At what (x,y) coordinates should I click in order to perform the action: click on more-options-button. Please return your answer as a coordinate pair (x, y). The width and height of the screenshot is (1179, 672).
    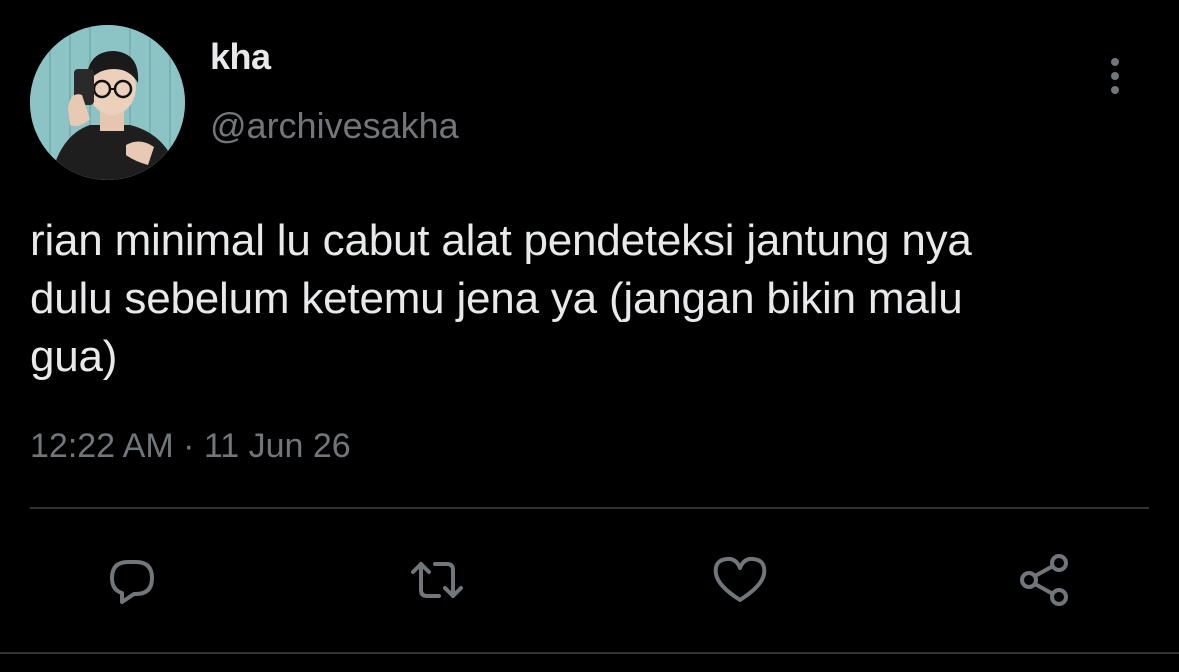
    Looking at the image, I should click on (1115, 76).